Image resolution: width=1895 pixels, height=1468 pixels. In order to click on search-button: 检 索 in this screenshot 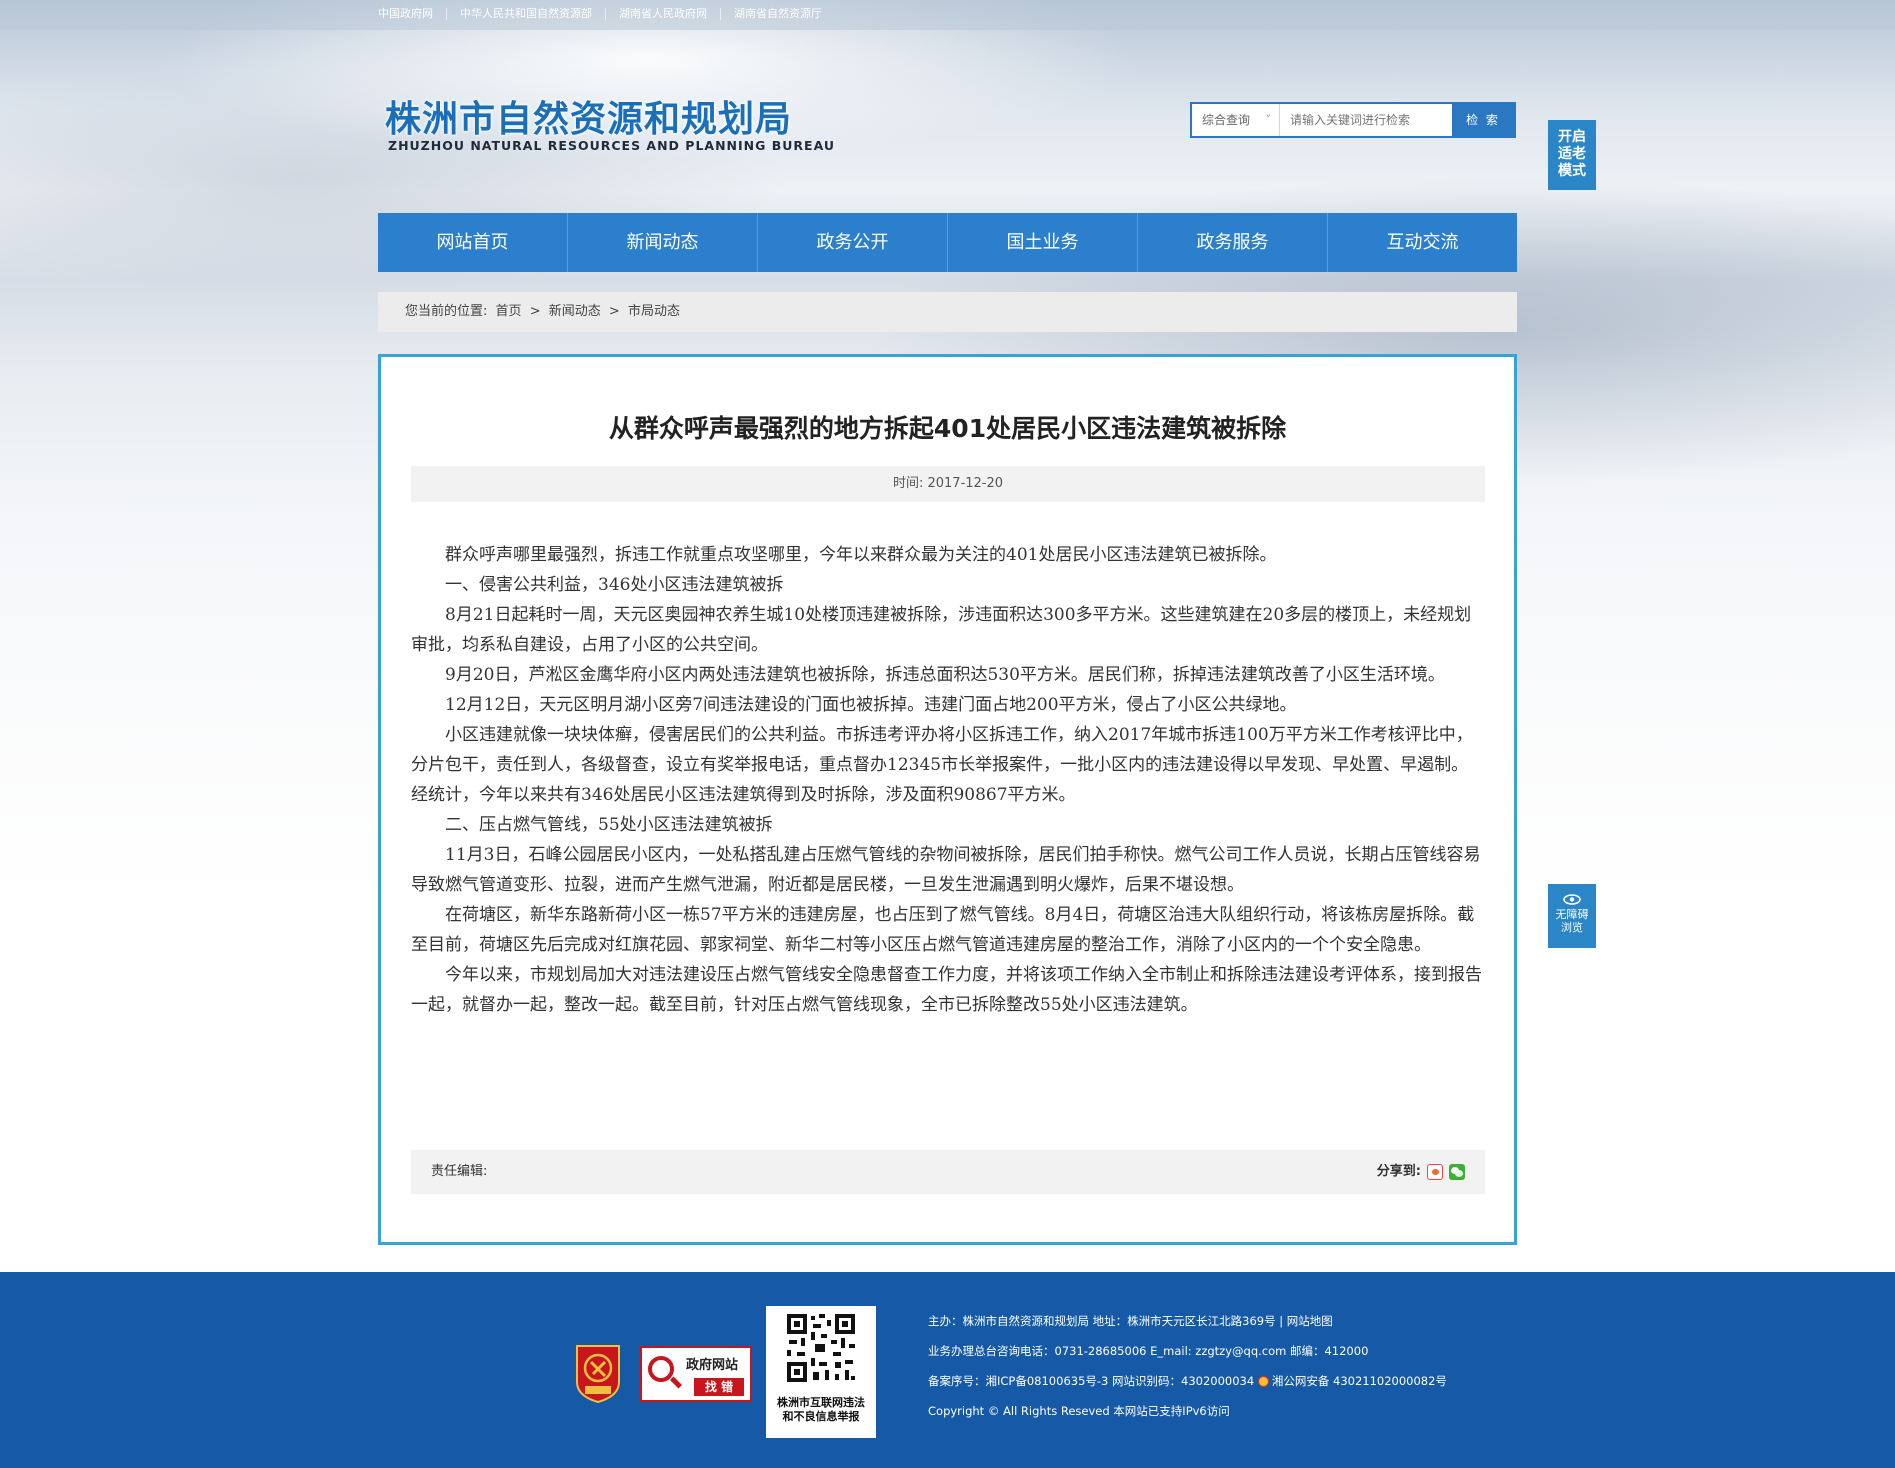, I will do `click(1483, 120)`.